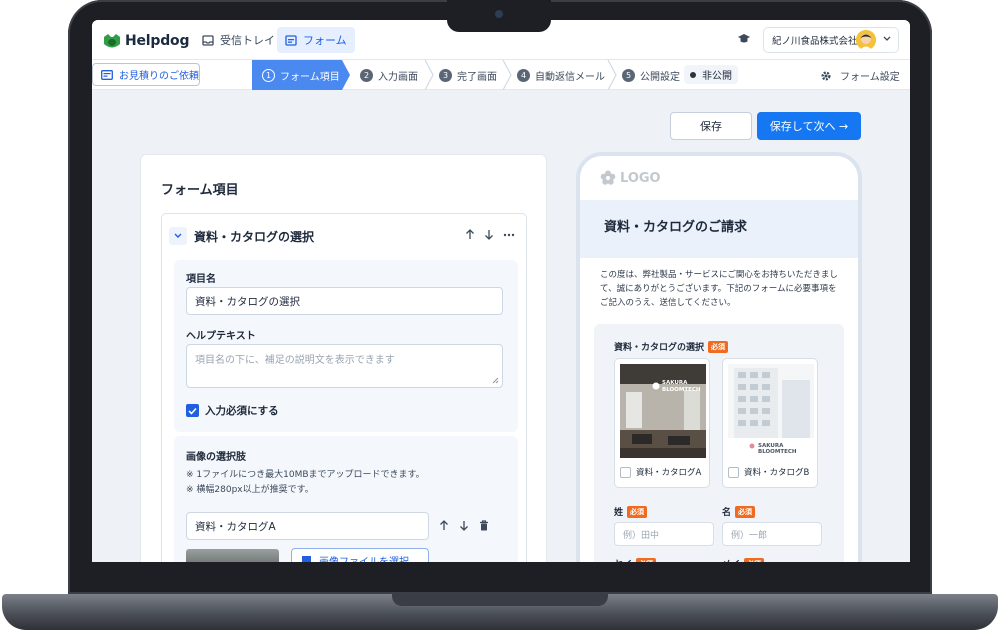 This screenshot has width=1000, height=632. What do you see at coordinates (250, 490) in the screenshot?
I see `image-width-note: ※ 横幅280px以上が推奨です。` at bounding box center [250, 490].